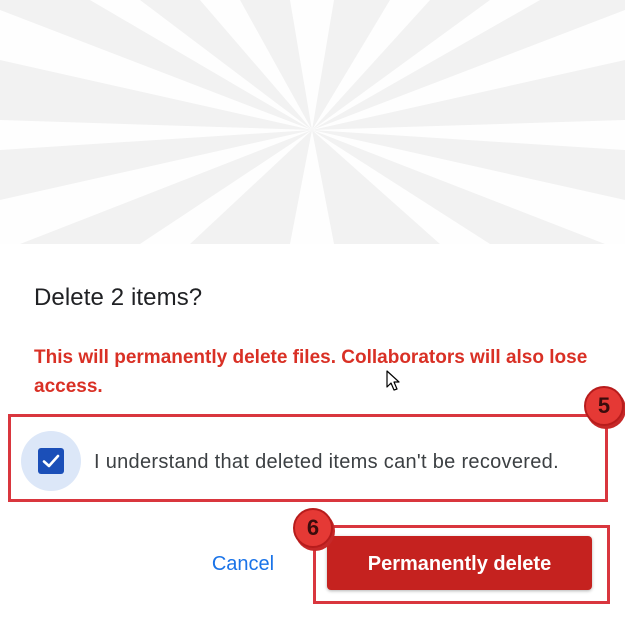  What do you see at coordinates (459, 563) in the screenshot?
I see `permanently-delete-button: Permanently delete` at bounding box center [459, 563].